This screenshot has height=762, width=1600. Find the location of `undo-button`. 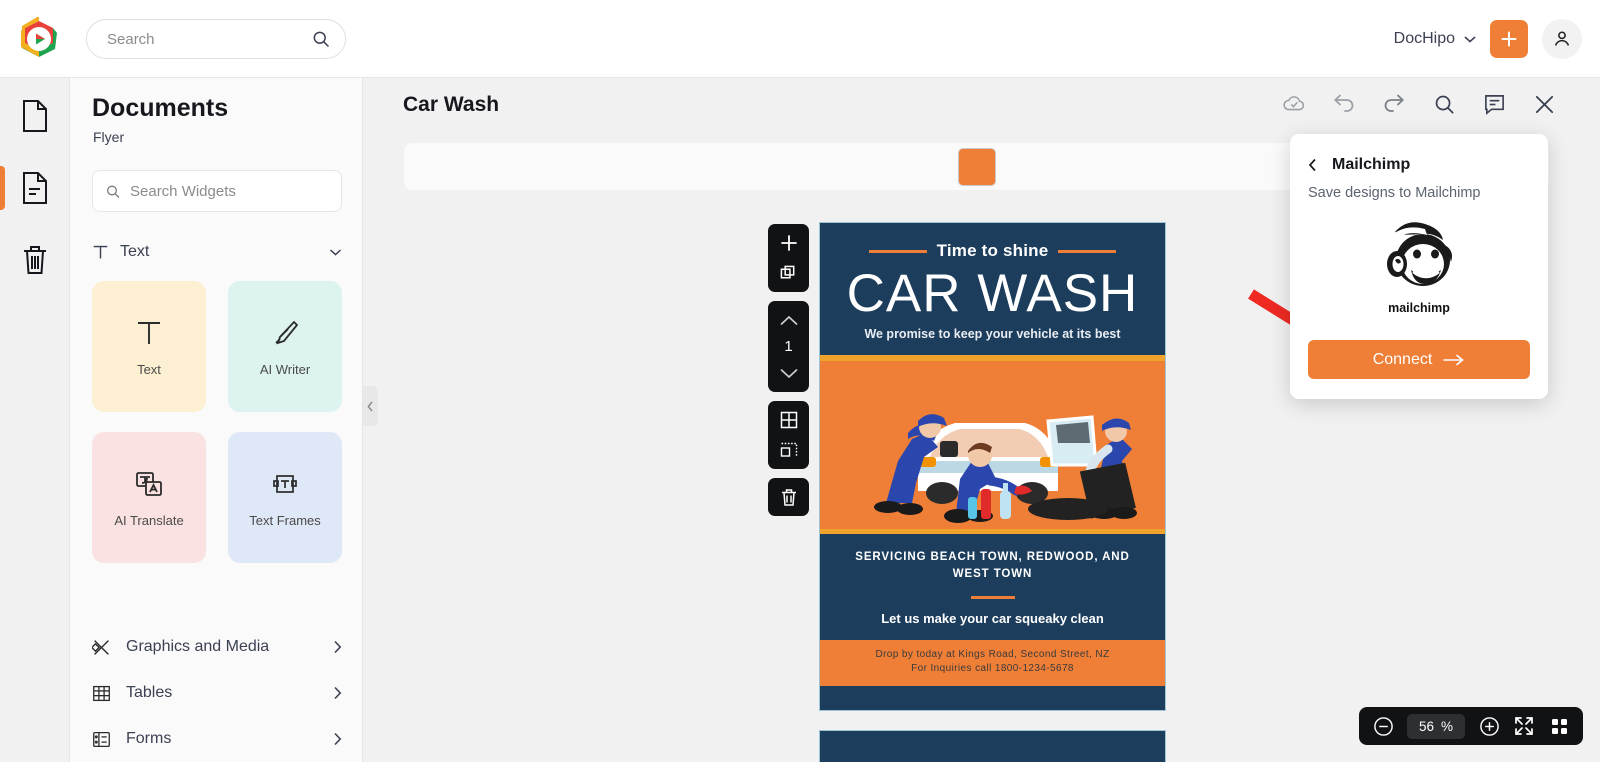

undo-button is located at coordinates (1344, 104).